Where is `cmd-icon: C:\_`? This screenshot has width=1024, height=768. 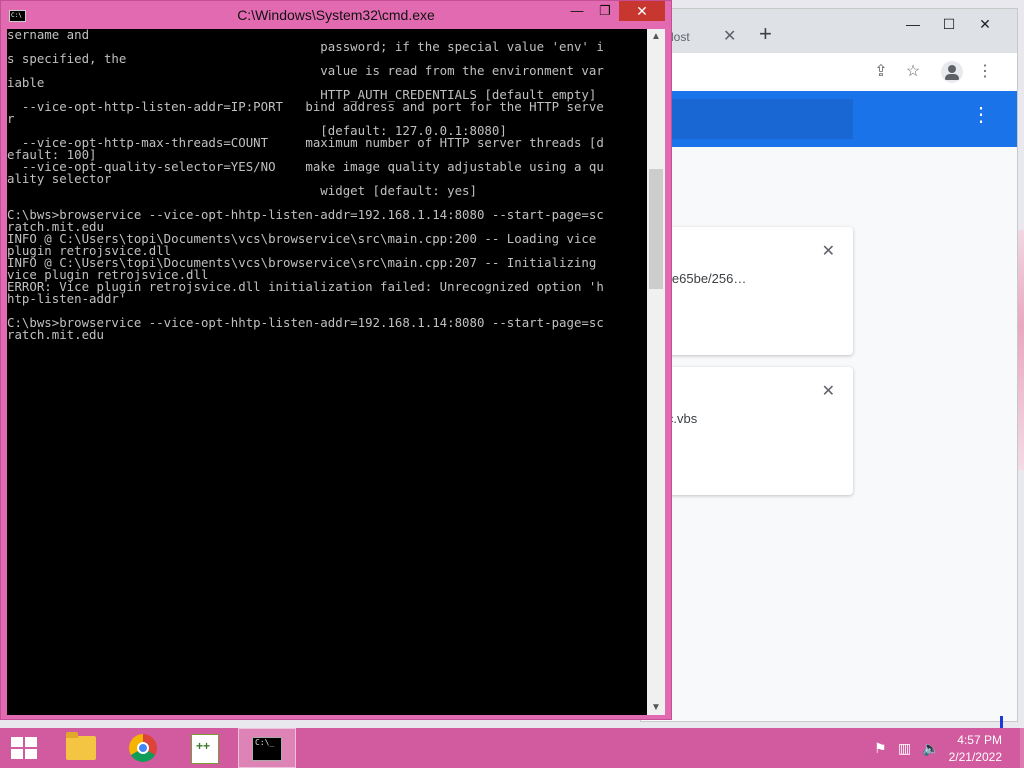 cmd-icon: C:\_ is located at coordinates (267, 749).